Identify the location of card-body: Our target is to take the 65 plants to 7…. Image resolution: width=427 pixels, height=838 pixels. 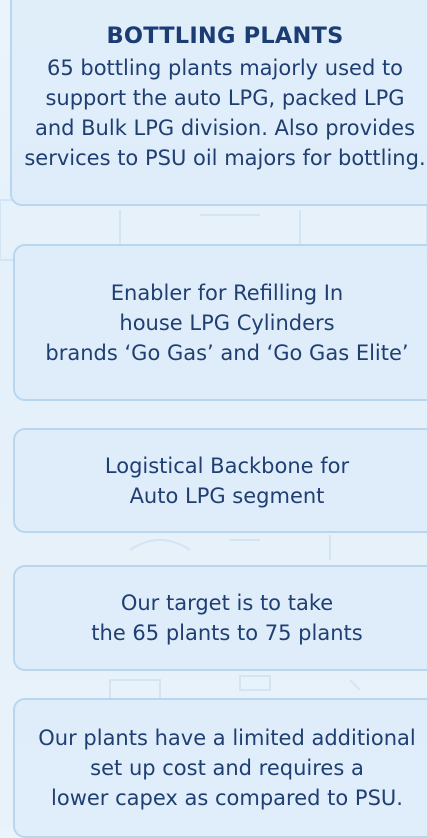
(227, 618).